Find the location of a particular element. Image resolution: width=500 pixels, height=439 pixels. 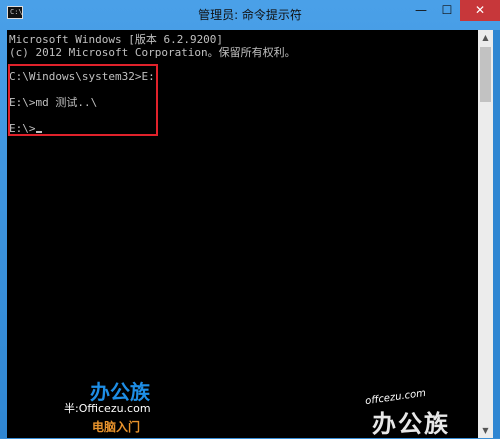

minimize-button: — is located at coordinates (421, 10).